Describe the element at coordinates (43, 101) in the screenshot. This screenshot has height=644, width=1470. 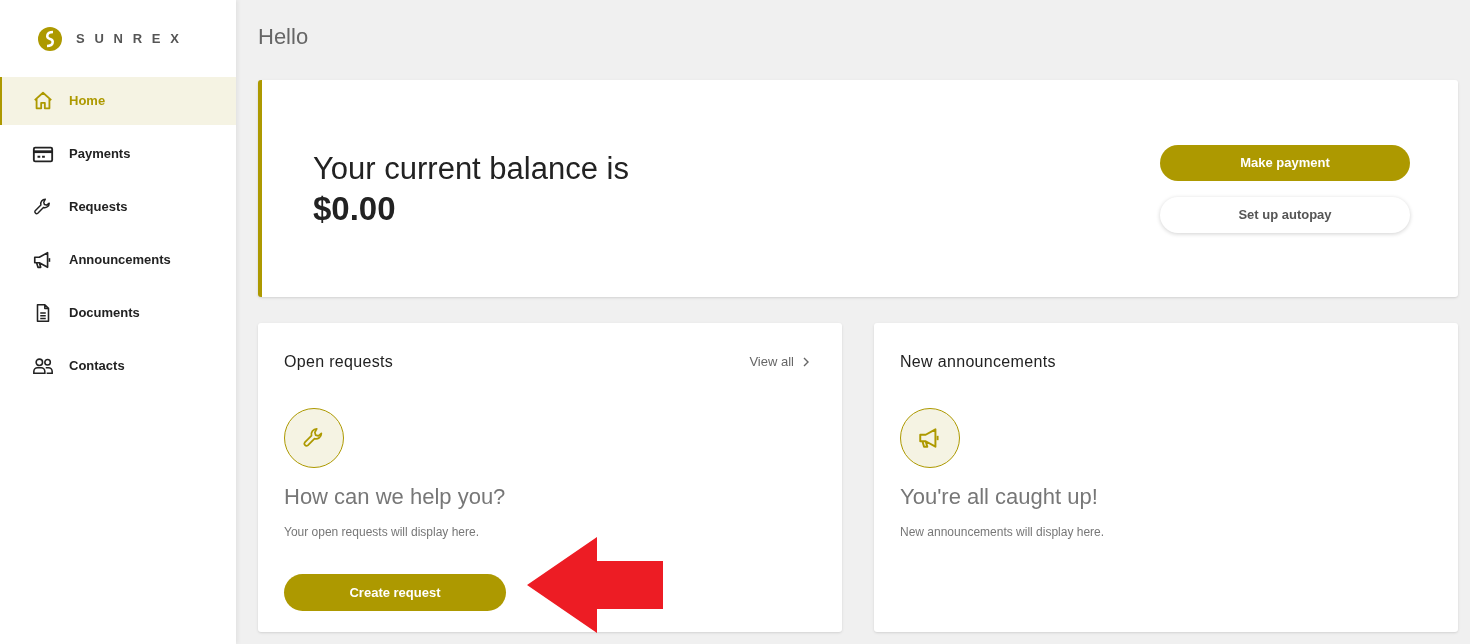
I see `home-icon` at that location.